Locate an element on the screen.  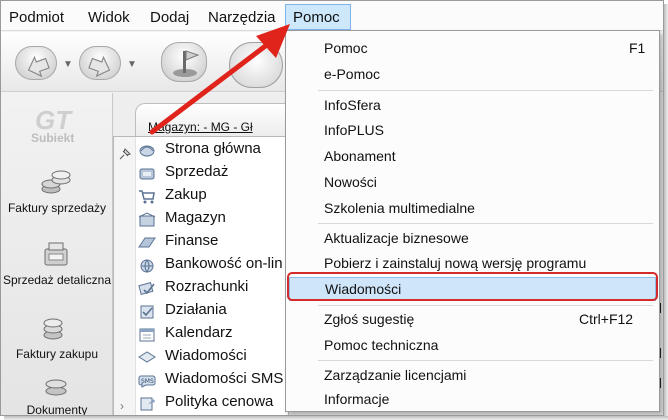
menu-pomoc: Pomoc is located at coordinates (318, 17).